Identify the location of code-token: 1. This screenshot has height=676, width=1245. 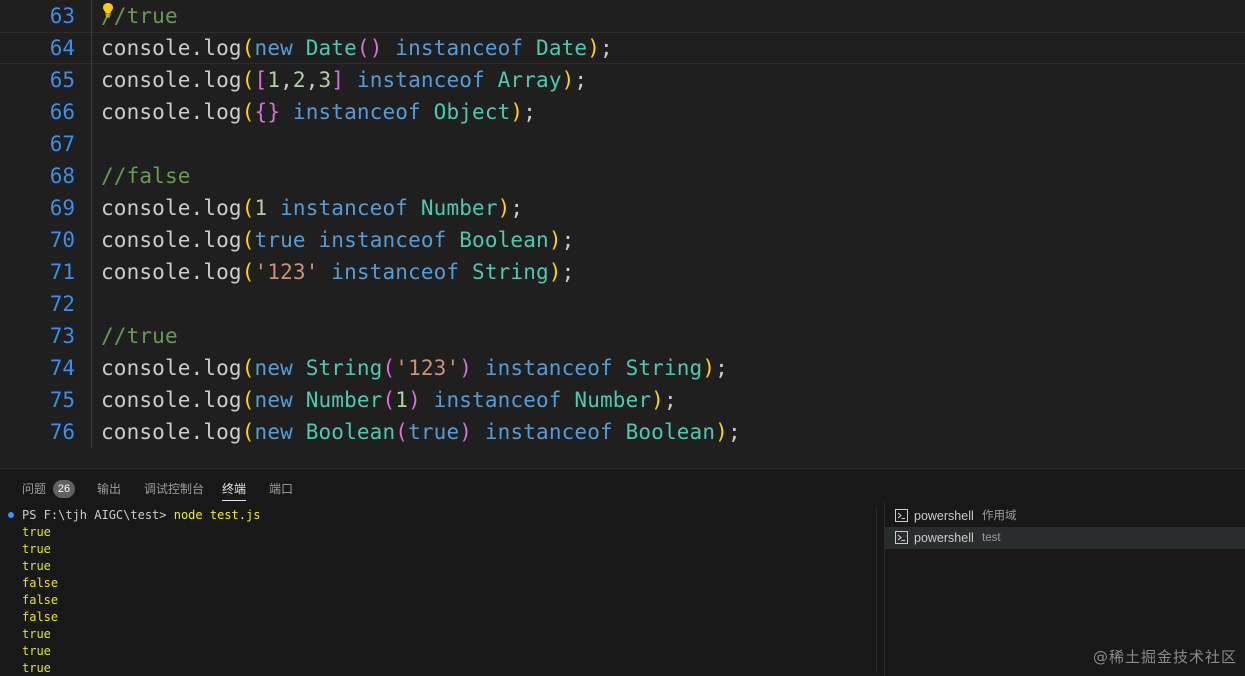
(402, 400).